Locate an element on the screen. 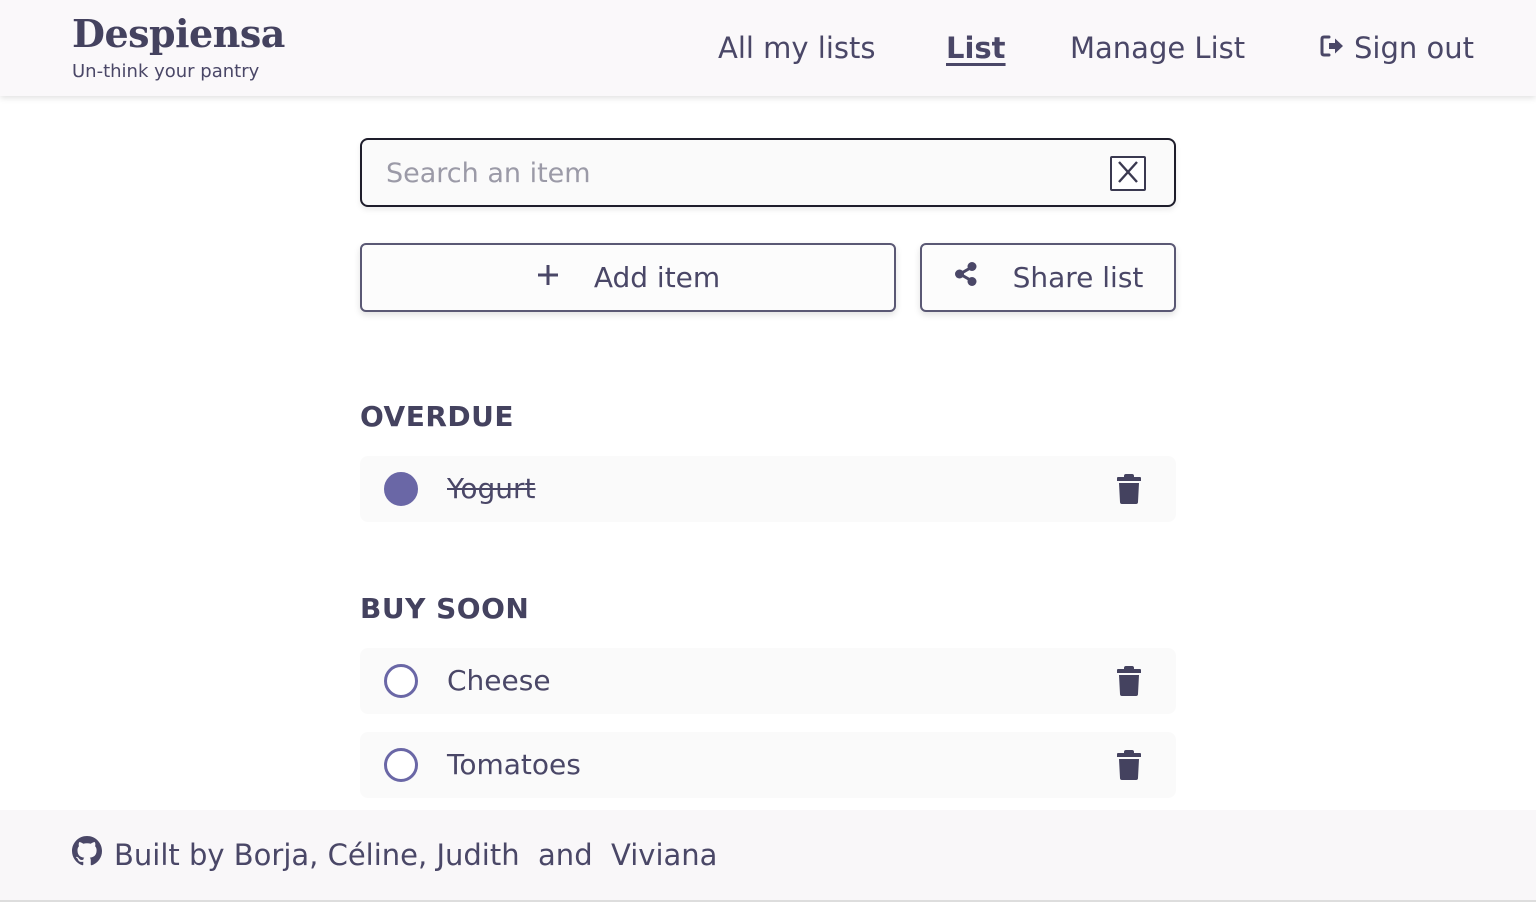 This screenshot has width=1536, height=902. brand: Despiensa Un-think your pantry is located at coordinates (178, 46).